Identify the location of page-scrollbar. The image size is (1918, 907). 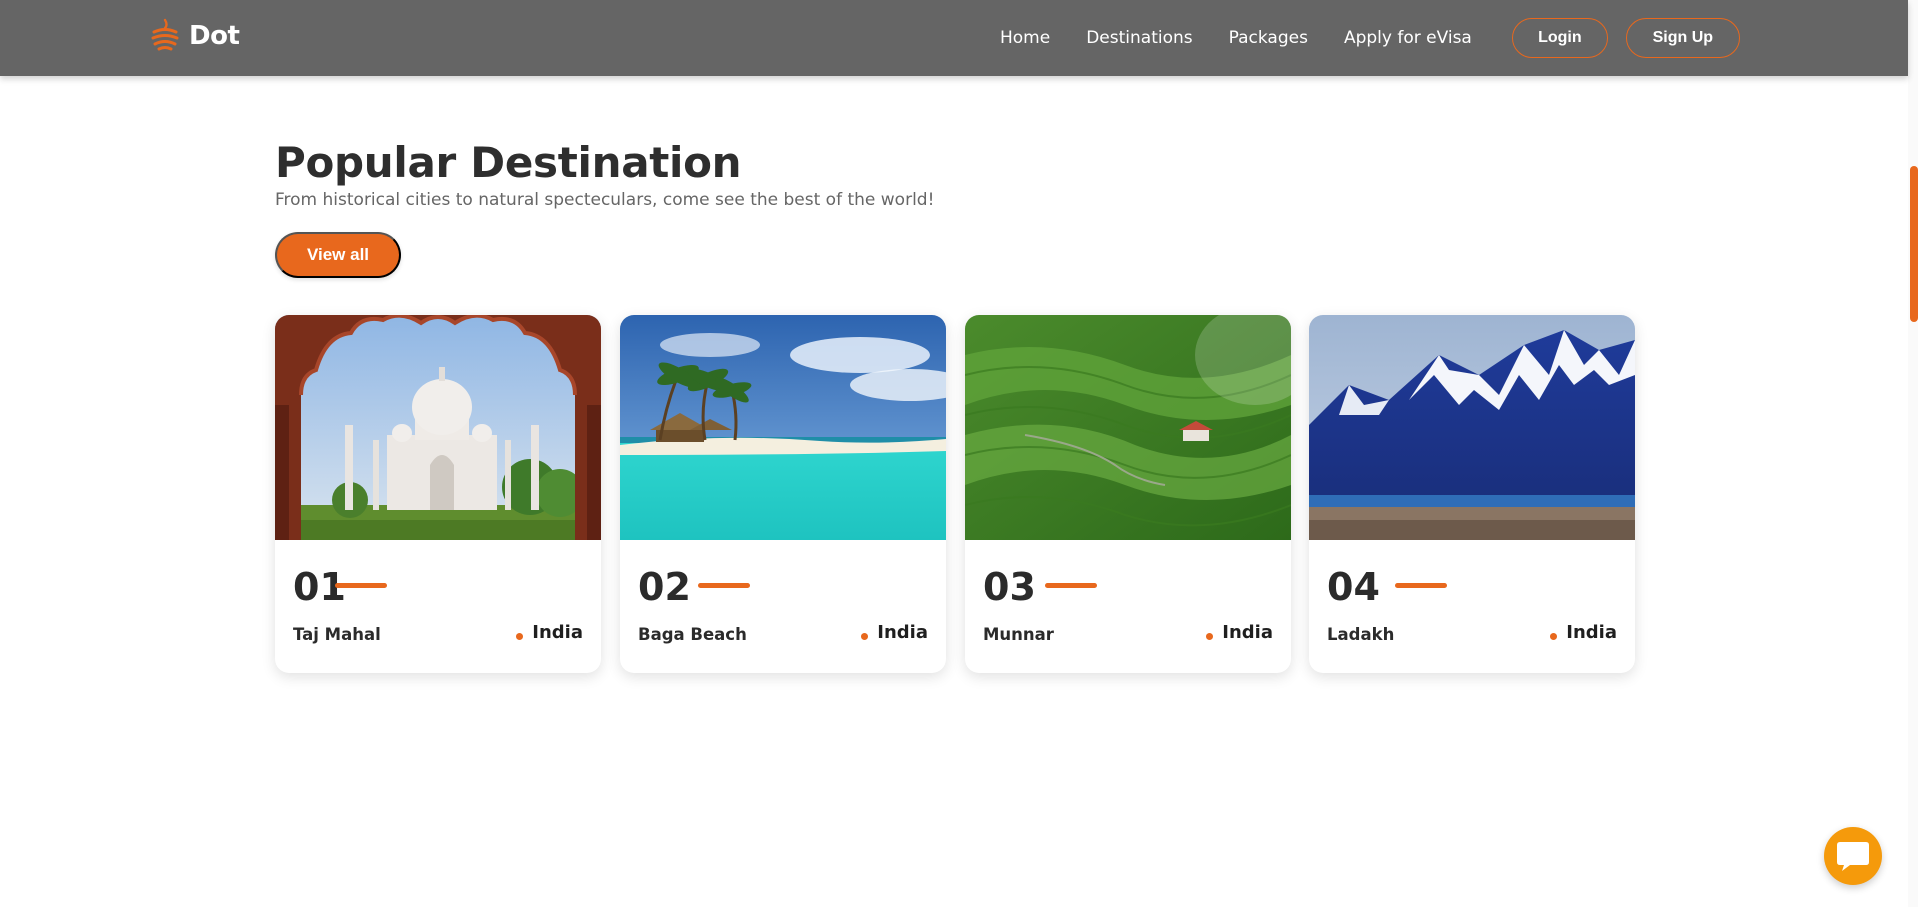
(1913, 453).